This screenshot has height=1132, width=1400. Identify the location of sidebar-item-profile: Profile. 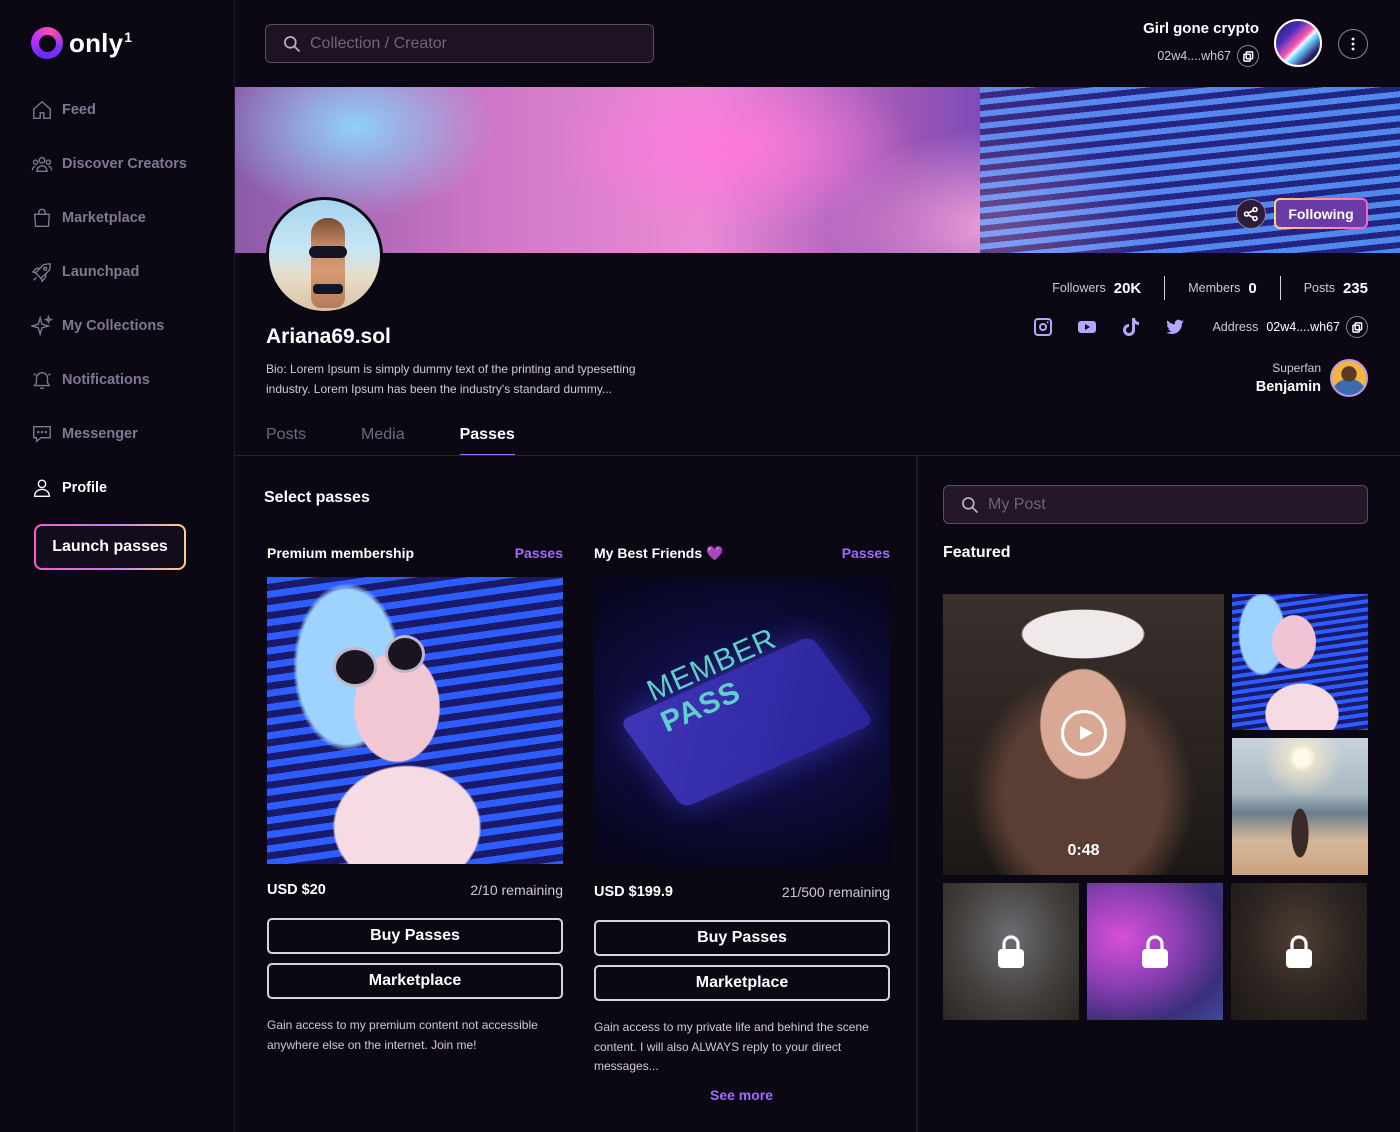
(109, 488).